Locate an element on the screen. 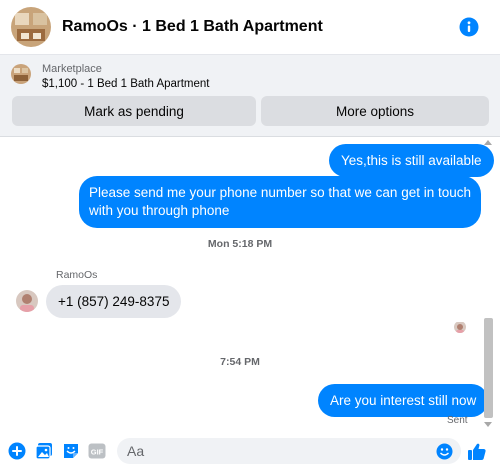 The image size is (500, 464). message-timestamp: Mon 5:18 PM is located at coordinates (240, 244).